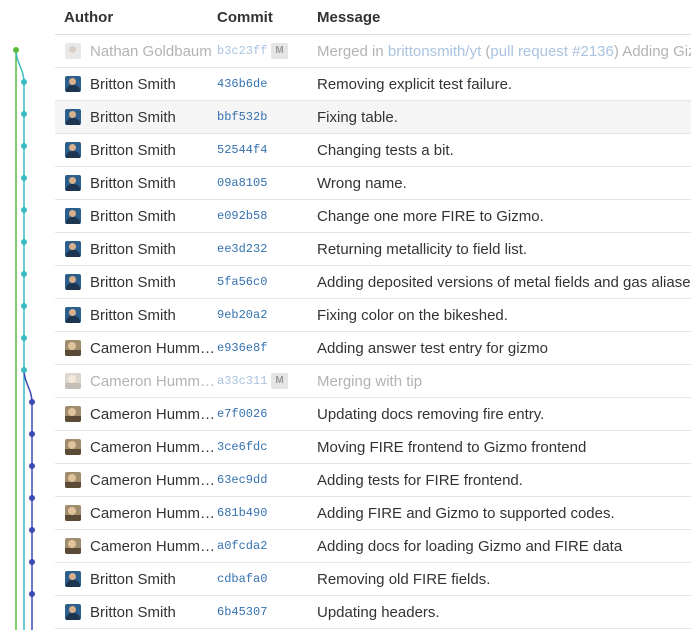 Image resolution: width=691 pixels, height=630 pixels. I want to click on commit-hash-link: a33c311, so click(242, 381).